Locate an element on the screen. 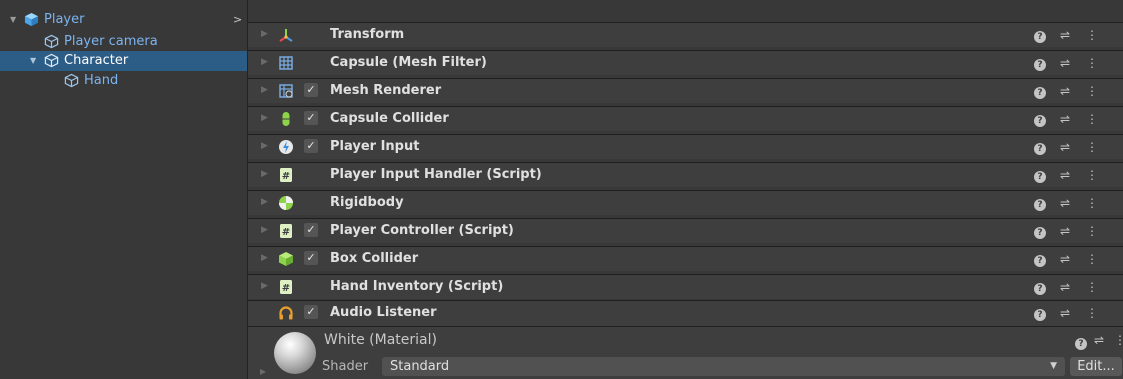 This screenshot has height=379, width=1123. script-icon: # is located at coordinates (286, 231).